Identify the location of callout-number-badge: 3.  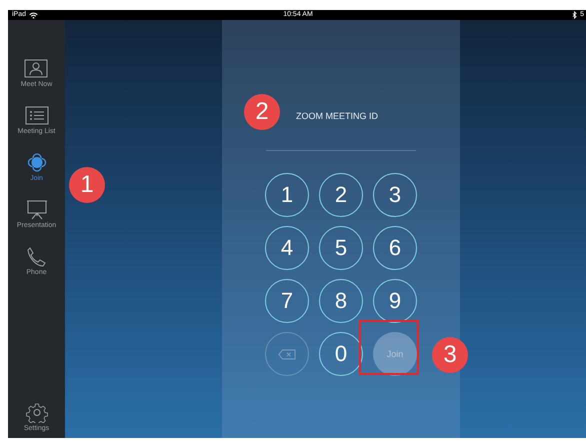
(450, 355).